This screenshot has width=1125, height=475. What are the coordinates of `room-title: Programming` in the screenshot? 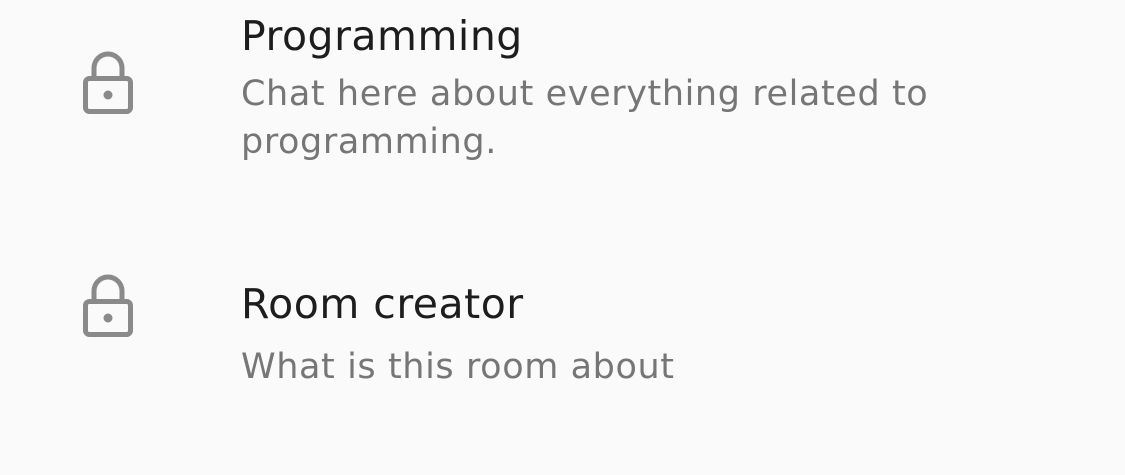 It's located at (382, 36).